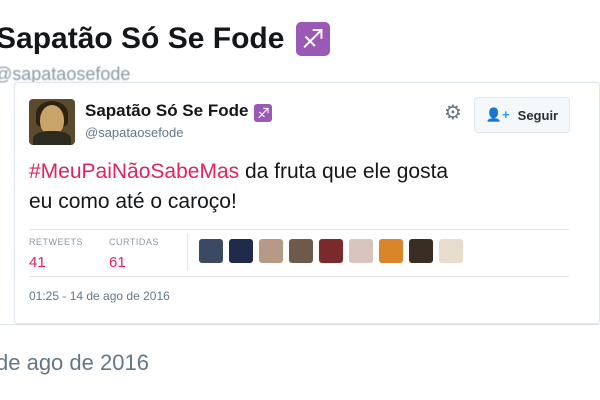 The width and height of the screenshot is (600, 400). Describe the element at coordinates (497, 114) in the screenshot. I see `person-add-icon: 👤+` at that location.